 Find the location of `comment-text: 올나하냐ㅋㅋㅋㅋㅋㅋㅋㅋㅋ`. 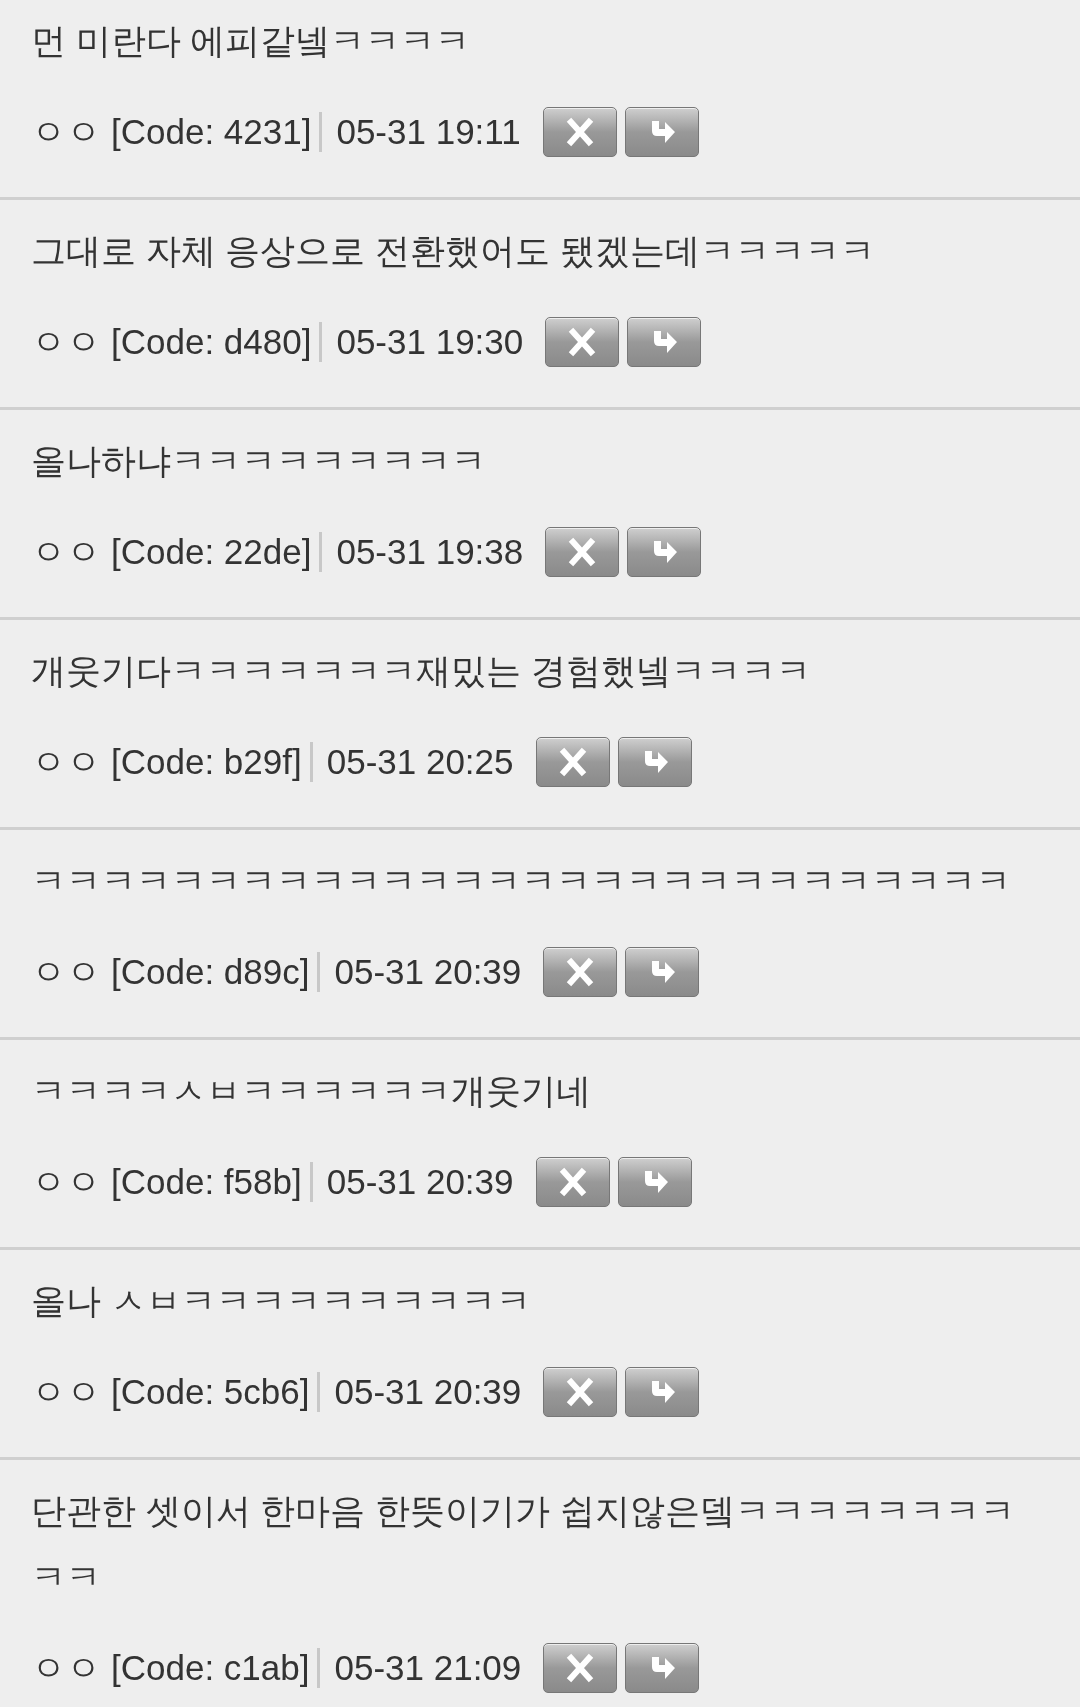

comment-text: 올나하냐ㅋㅋㅋㅋㅋㅋㅋㅋㅋ is located at coordinates (259, 461).